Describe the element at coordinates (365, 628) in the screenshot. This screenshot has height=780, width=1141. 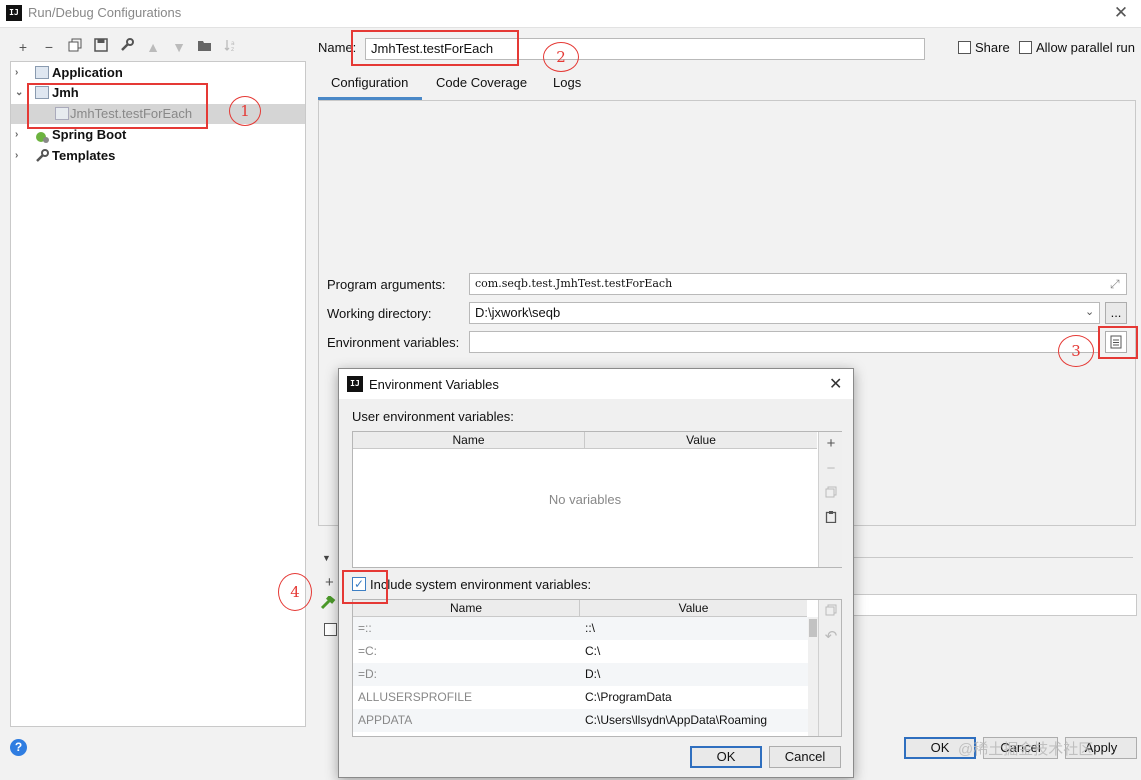
I see `variable-name: =::` at that location.